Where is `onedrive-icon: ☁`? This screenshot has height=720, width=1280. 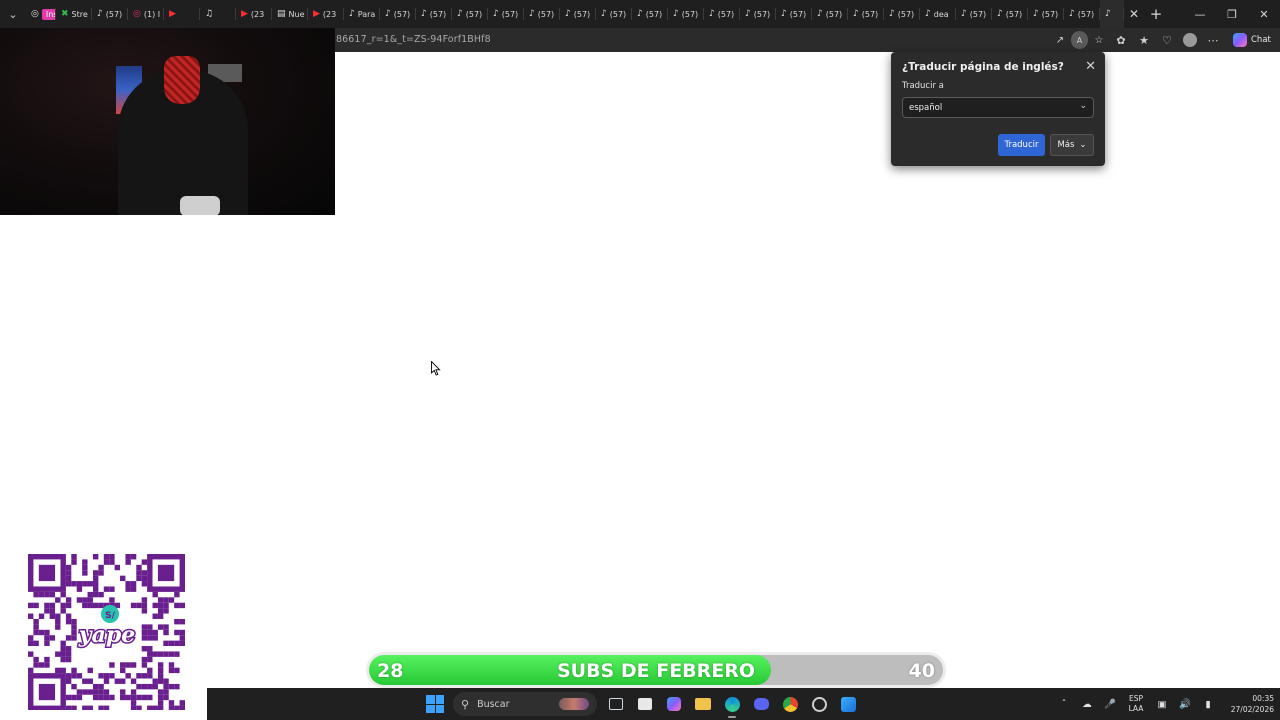 onedrive-icon: ☁ is located at coordinates (1087, 704).